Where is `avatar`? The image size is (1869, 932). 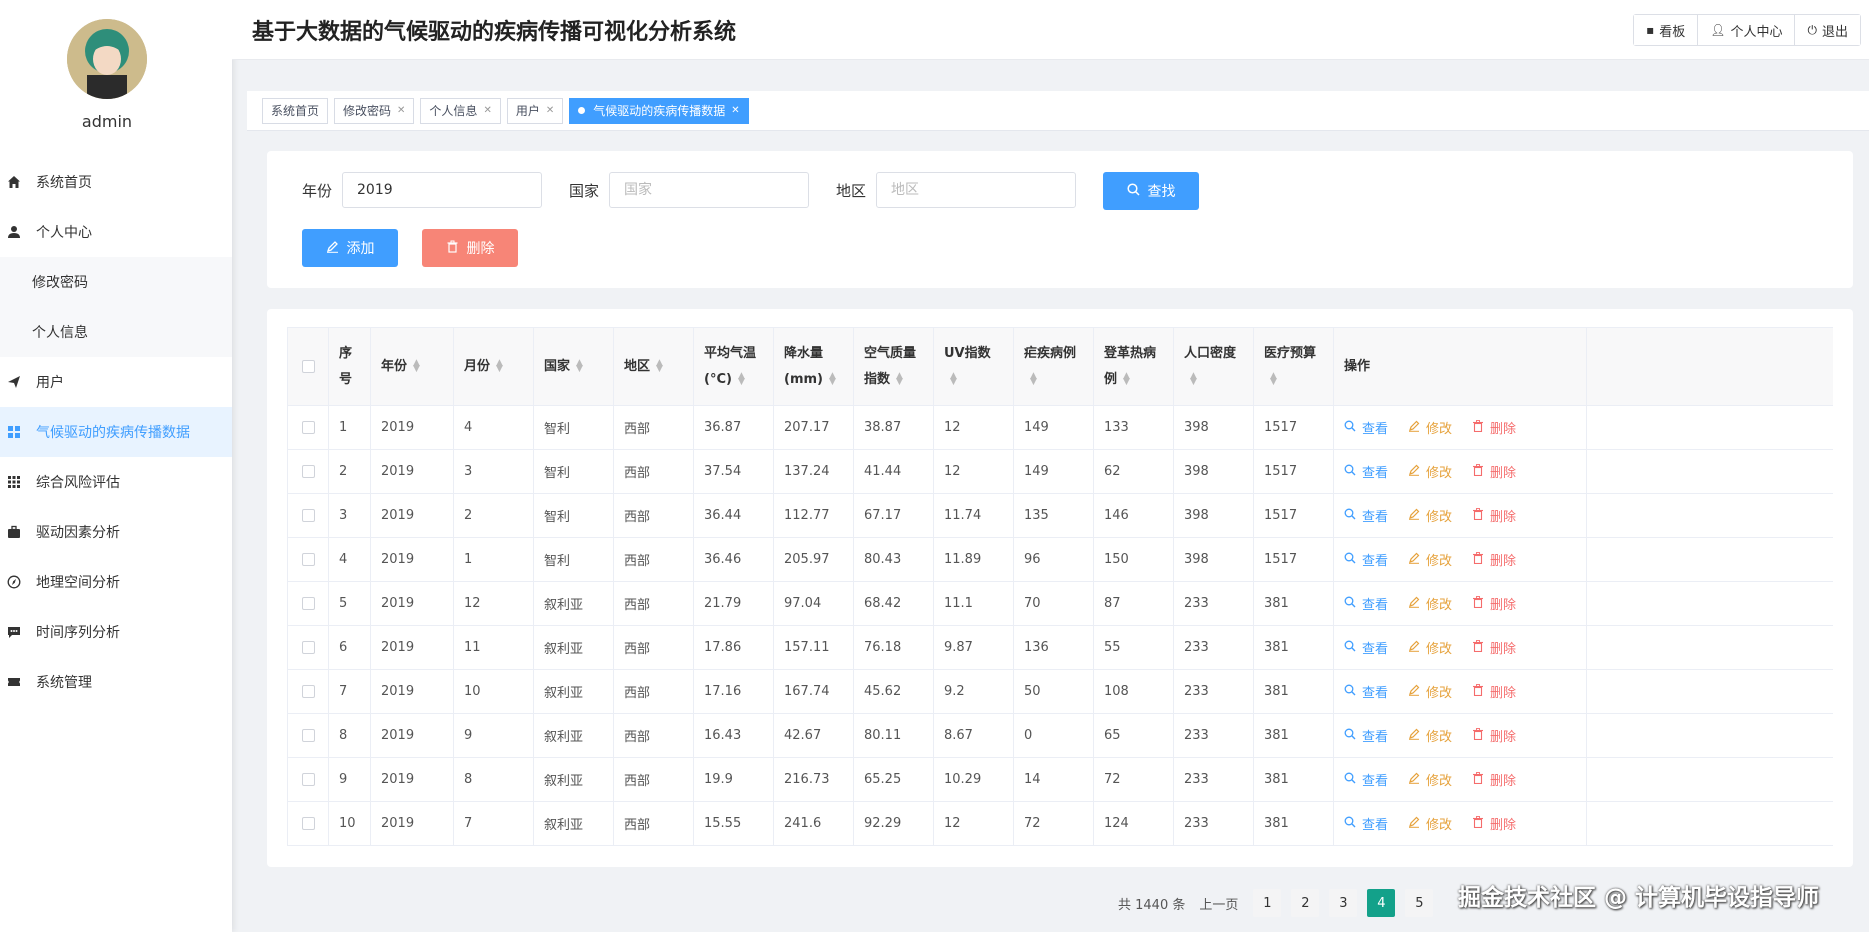 avatar is located at coordinates (107, 59).